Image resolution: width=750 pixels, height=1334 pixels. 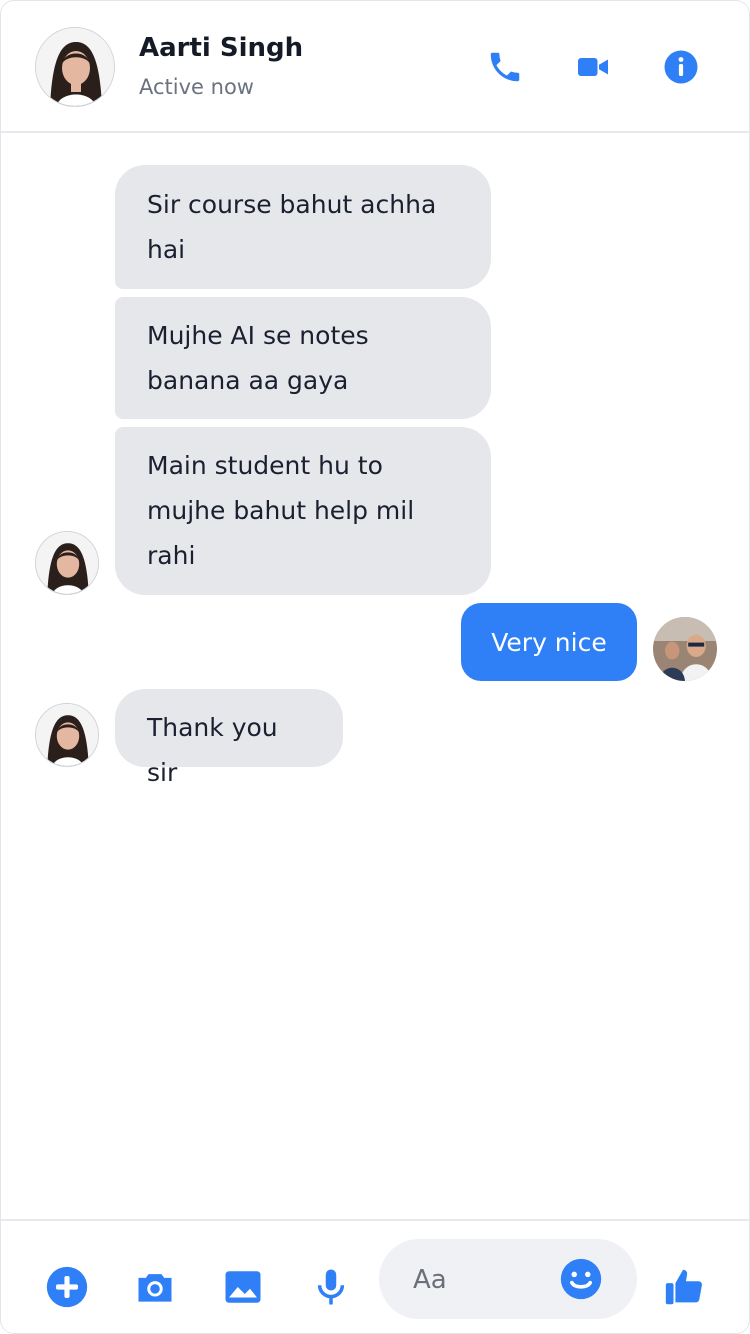 I want to click on user-avatar, so click(x=685, y=649).